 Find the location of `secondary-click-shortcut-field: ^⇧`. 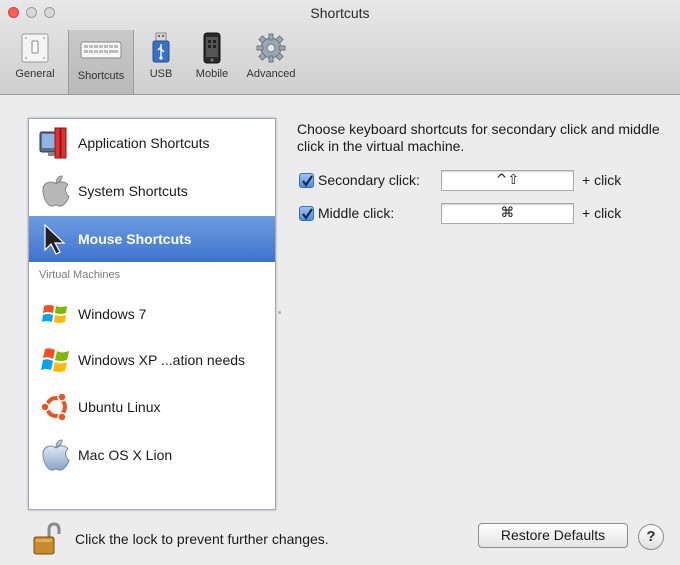

secondary-click-shortcut-field: ^⇧ is located at coordinates (507, 180).